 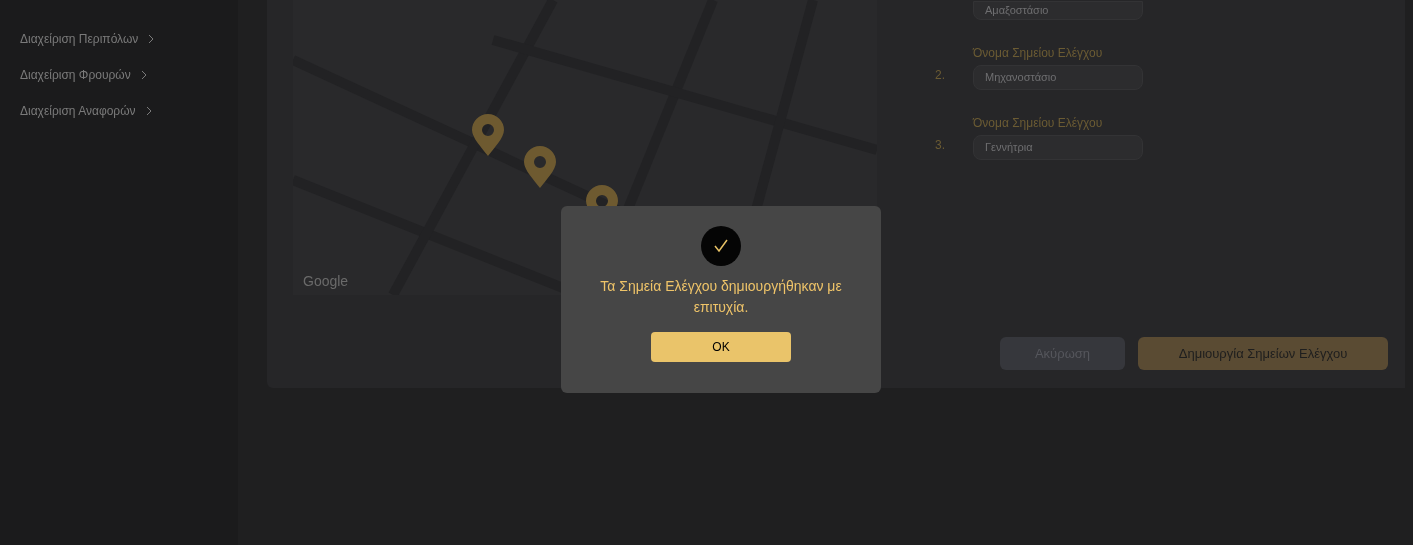 I want to click on map-attribution: Google, so click(x=326, y=281).